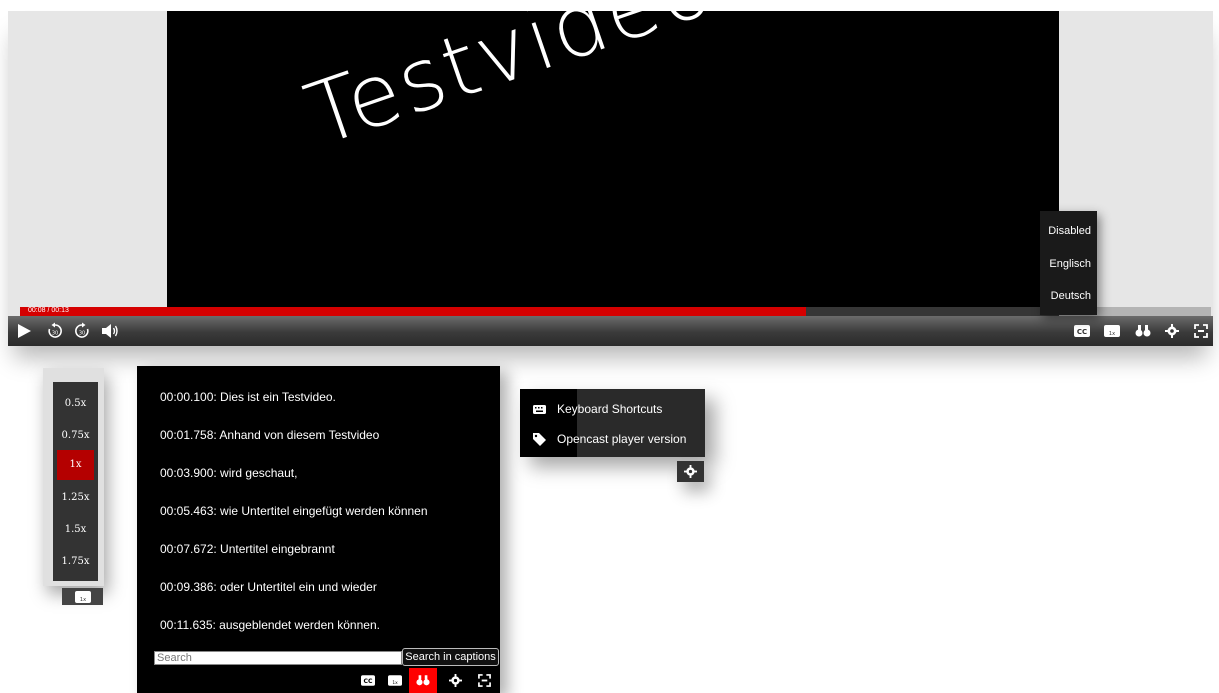 The width and height of the screenshot is (1219, 693). I want to click on speed-option-1-25x: 1.25x, so click(75, 498).